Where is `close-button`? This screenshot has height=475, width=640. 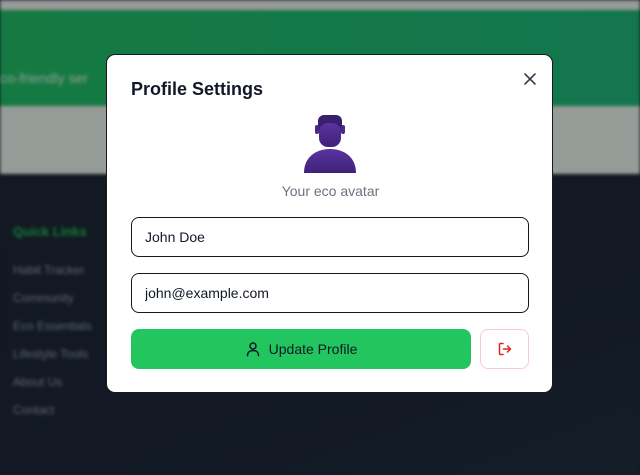 close-button is located at coordinates (530, 79).